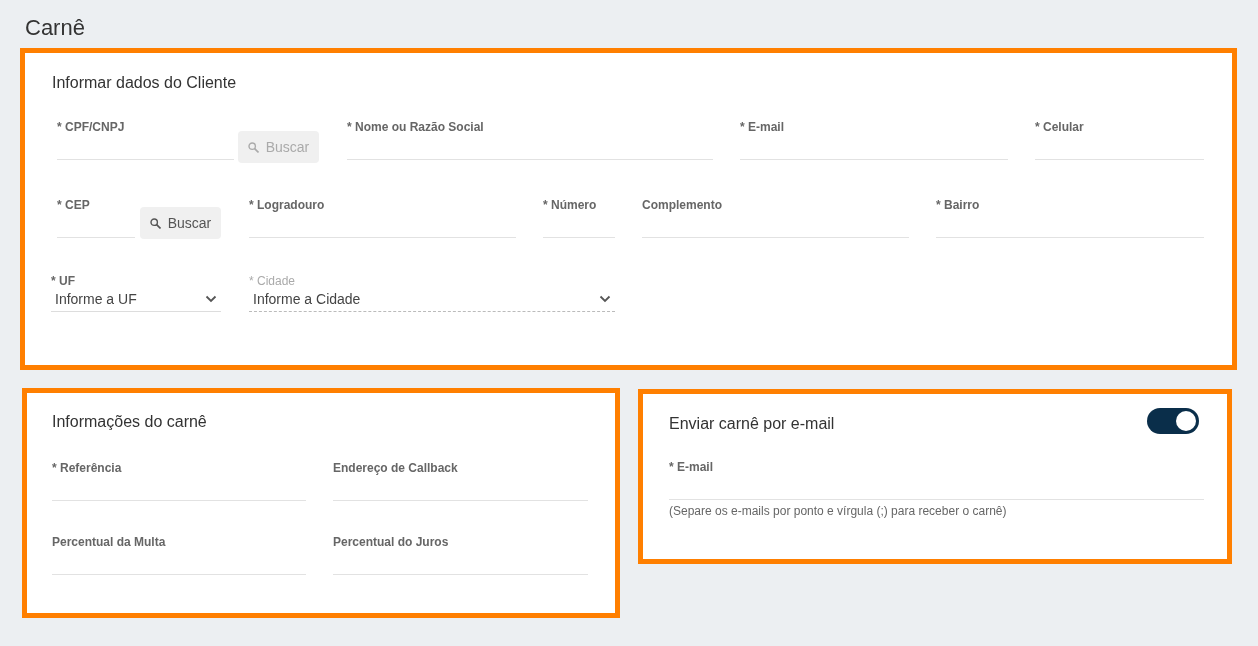  What do you see at coordinates (1060, 127) in the screenshot?
I see `field-label: * Celular` at bounding box center [1060, 127].